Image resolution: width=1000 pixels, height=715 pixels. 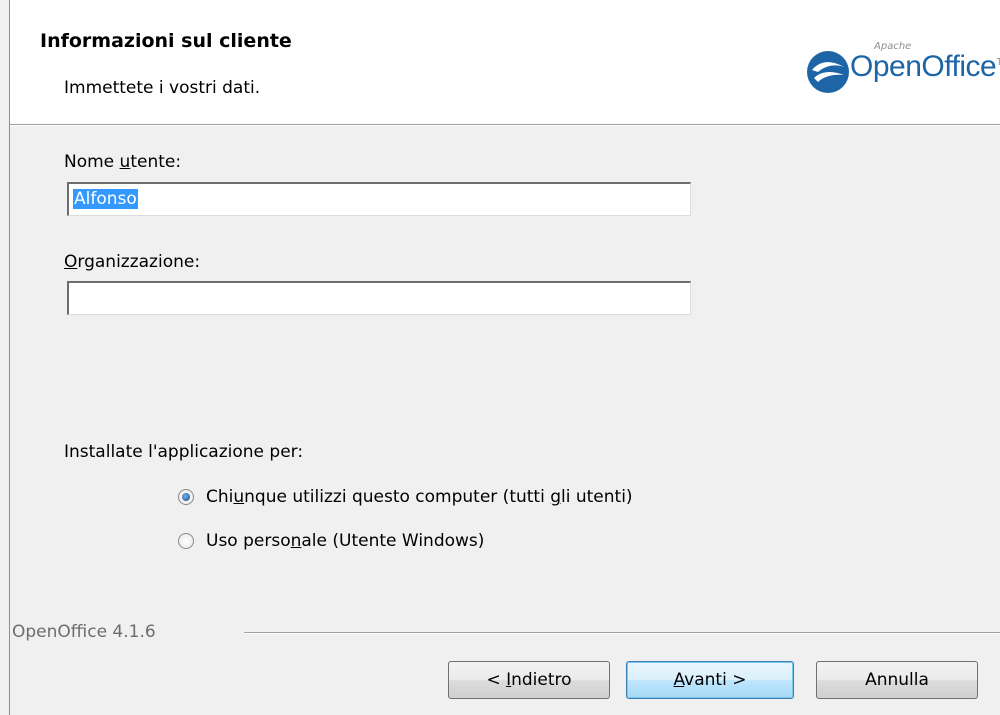 I want to click on organization-label: Organizzazione:, so click(x=132, y=262).